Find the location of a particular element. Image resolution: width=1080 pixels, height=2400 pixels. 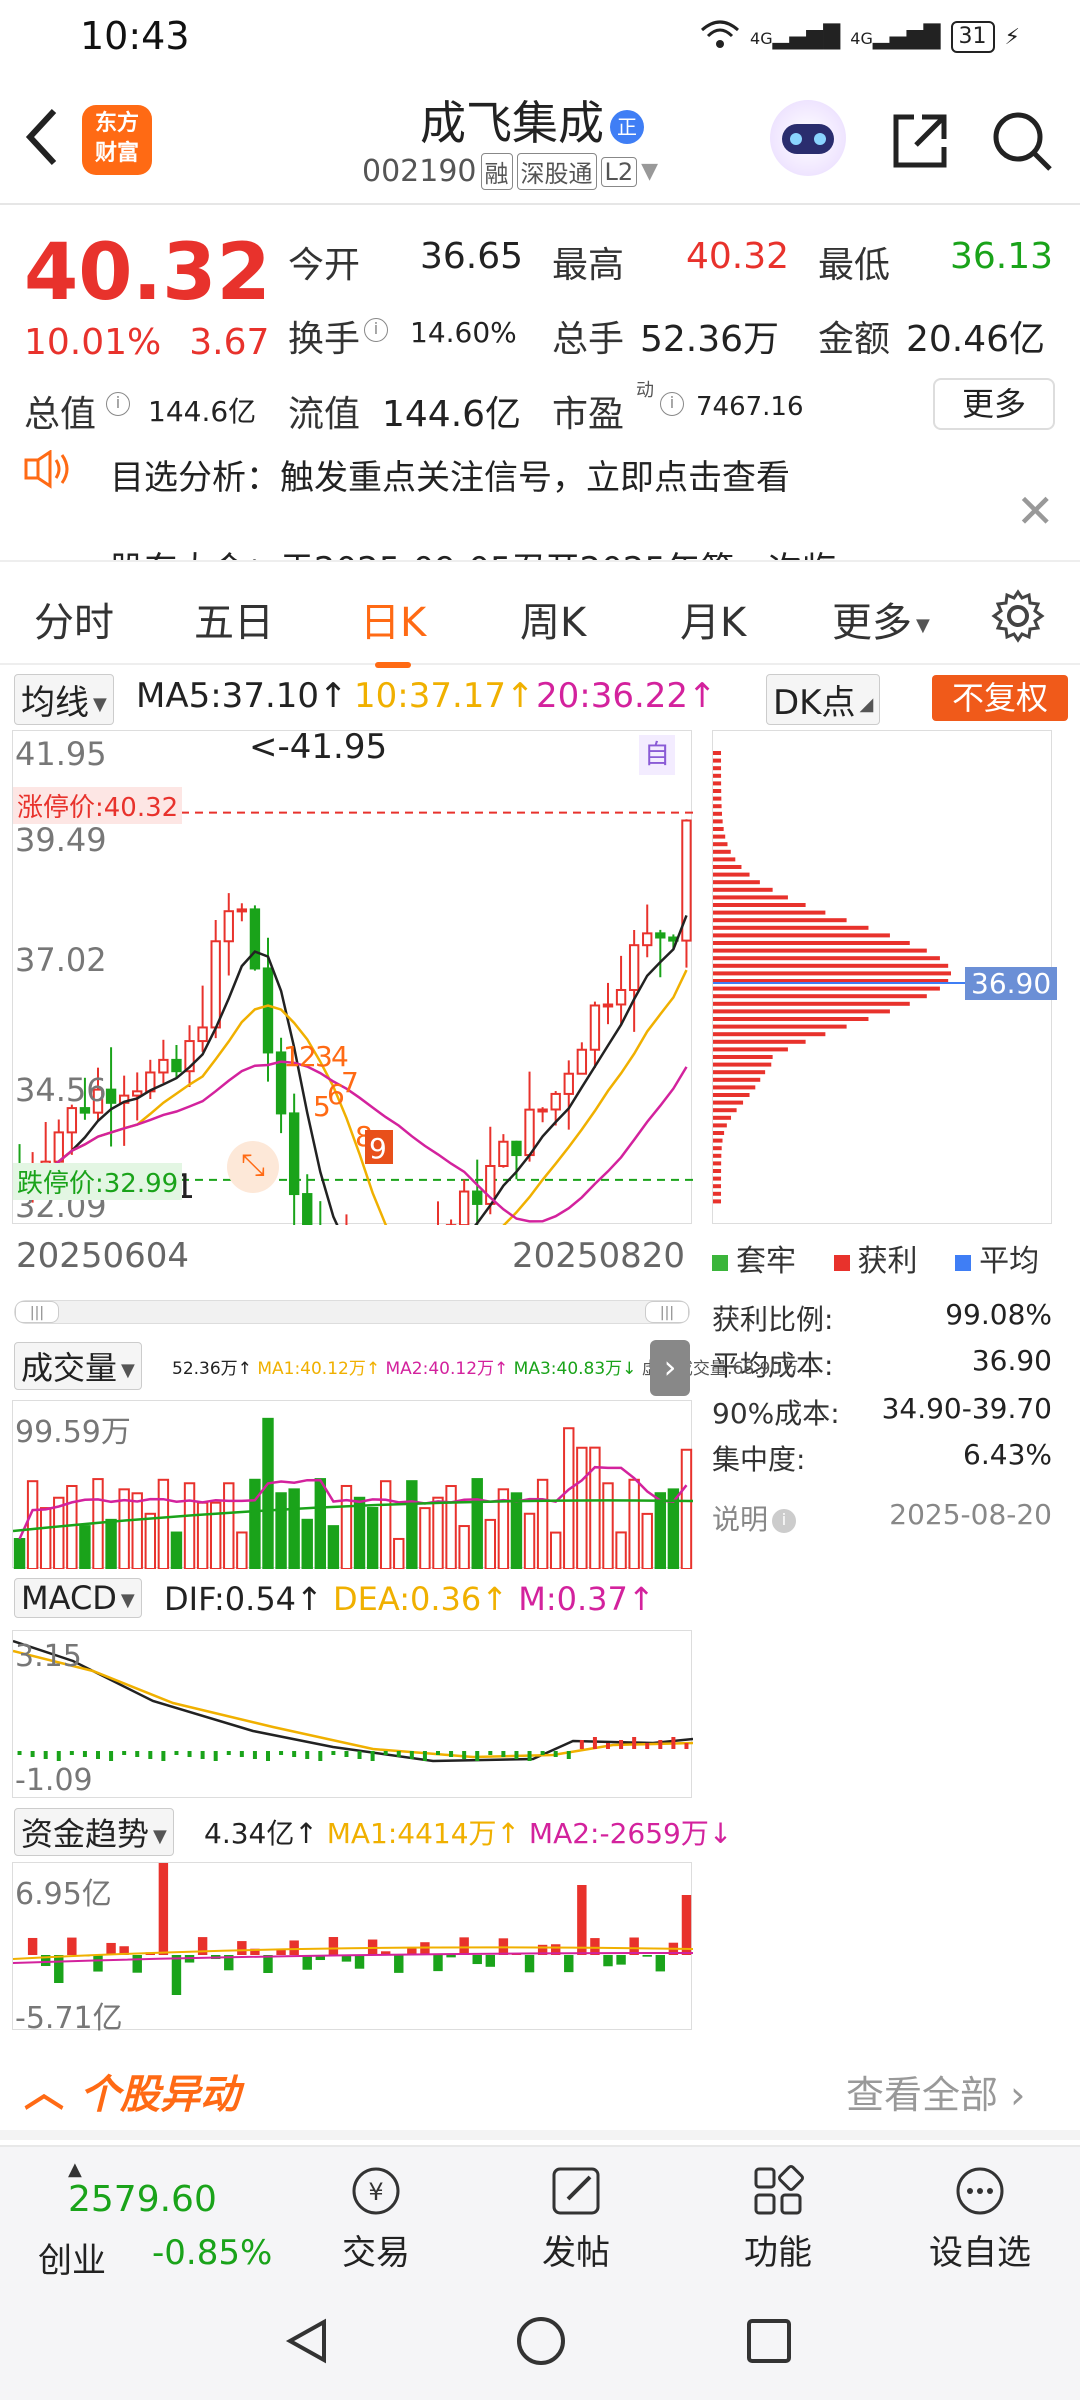

movement-section: ︿ 个股异动 查看全部 › is located at coordinates (540, 2090).